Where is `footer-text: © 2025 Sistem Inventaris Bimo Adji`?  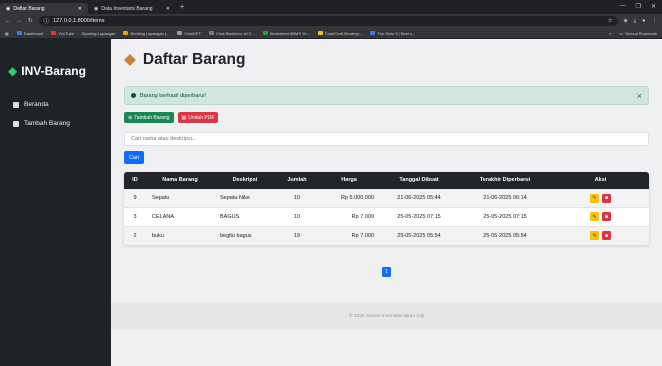
footer-text: © 2025 Sistem Inventaris Bimo Adji is located at coordinates (386, 316).